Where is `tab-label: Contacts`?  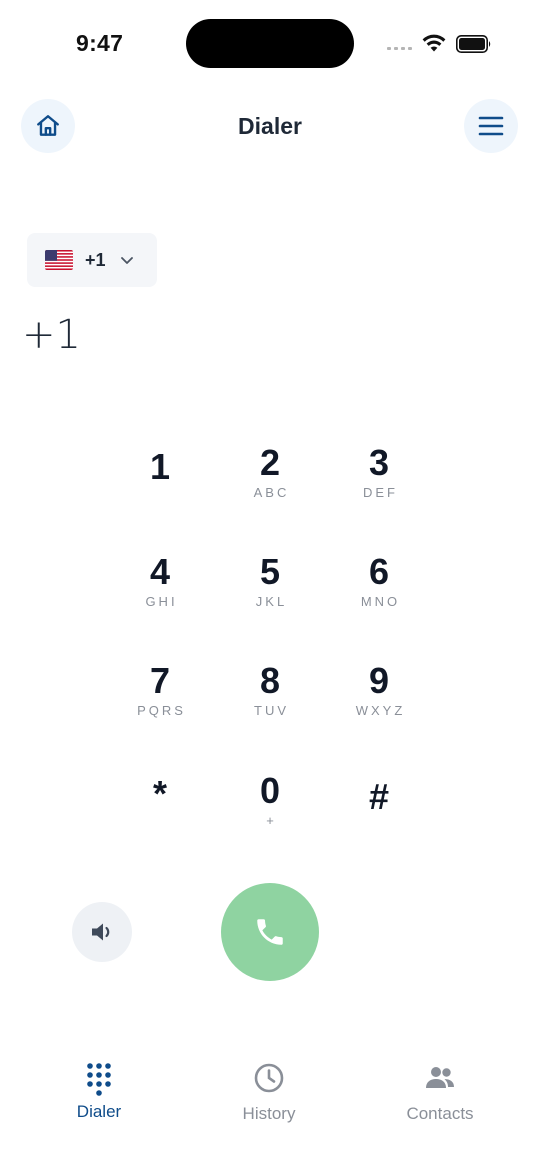 tab-label: Contacts is located at coordinates (440, 1113).